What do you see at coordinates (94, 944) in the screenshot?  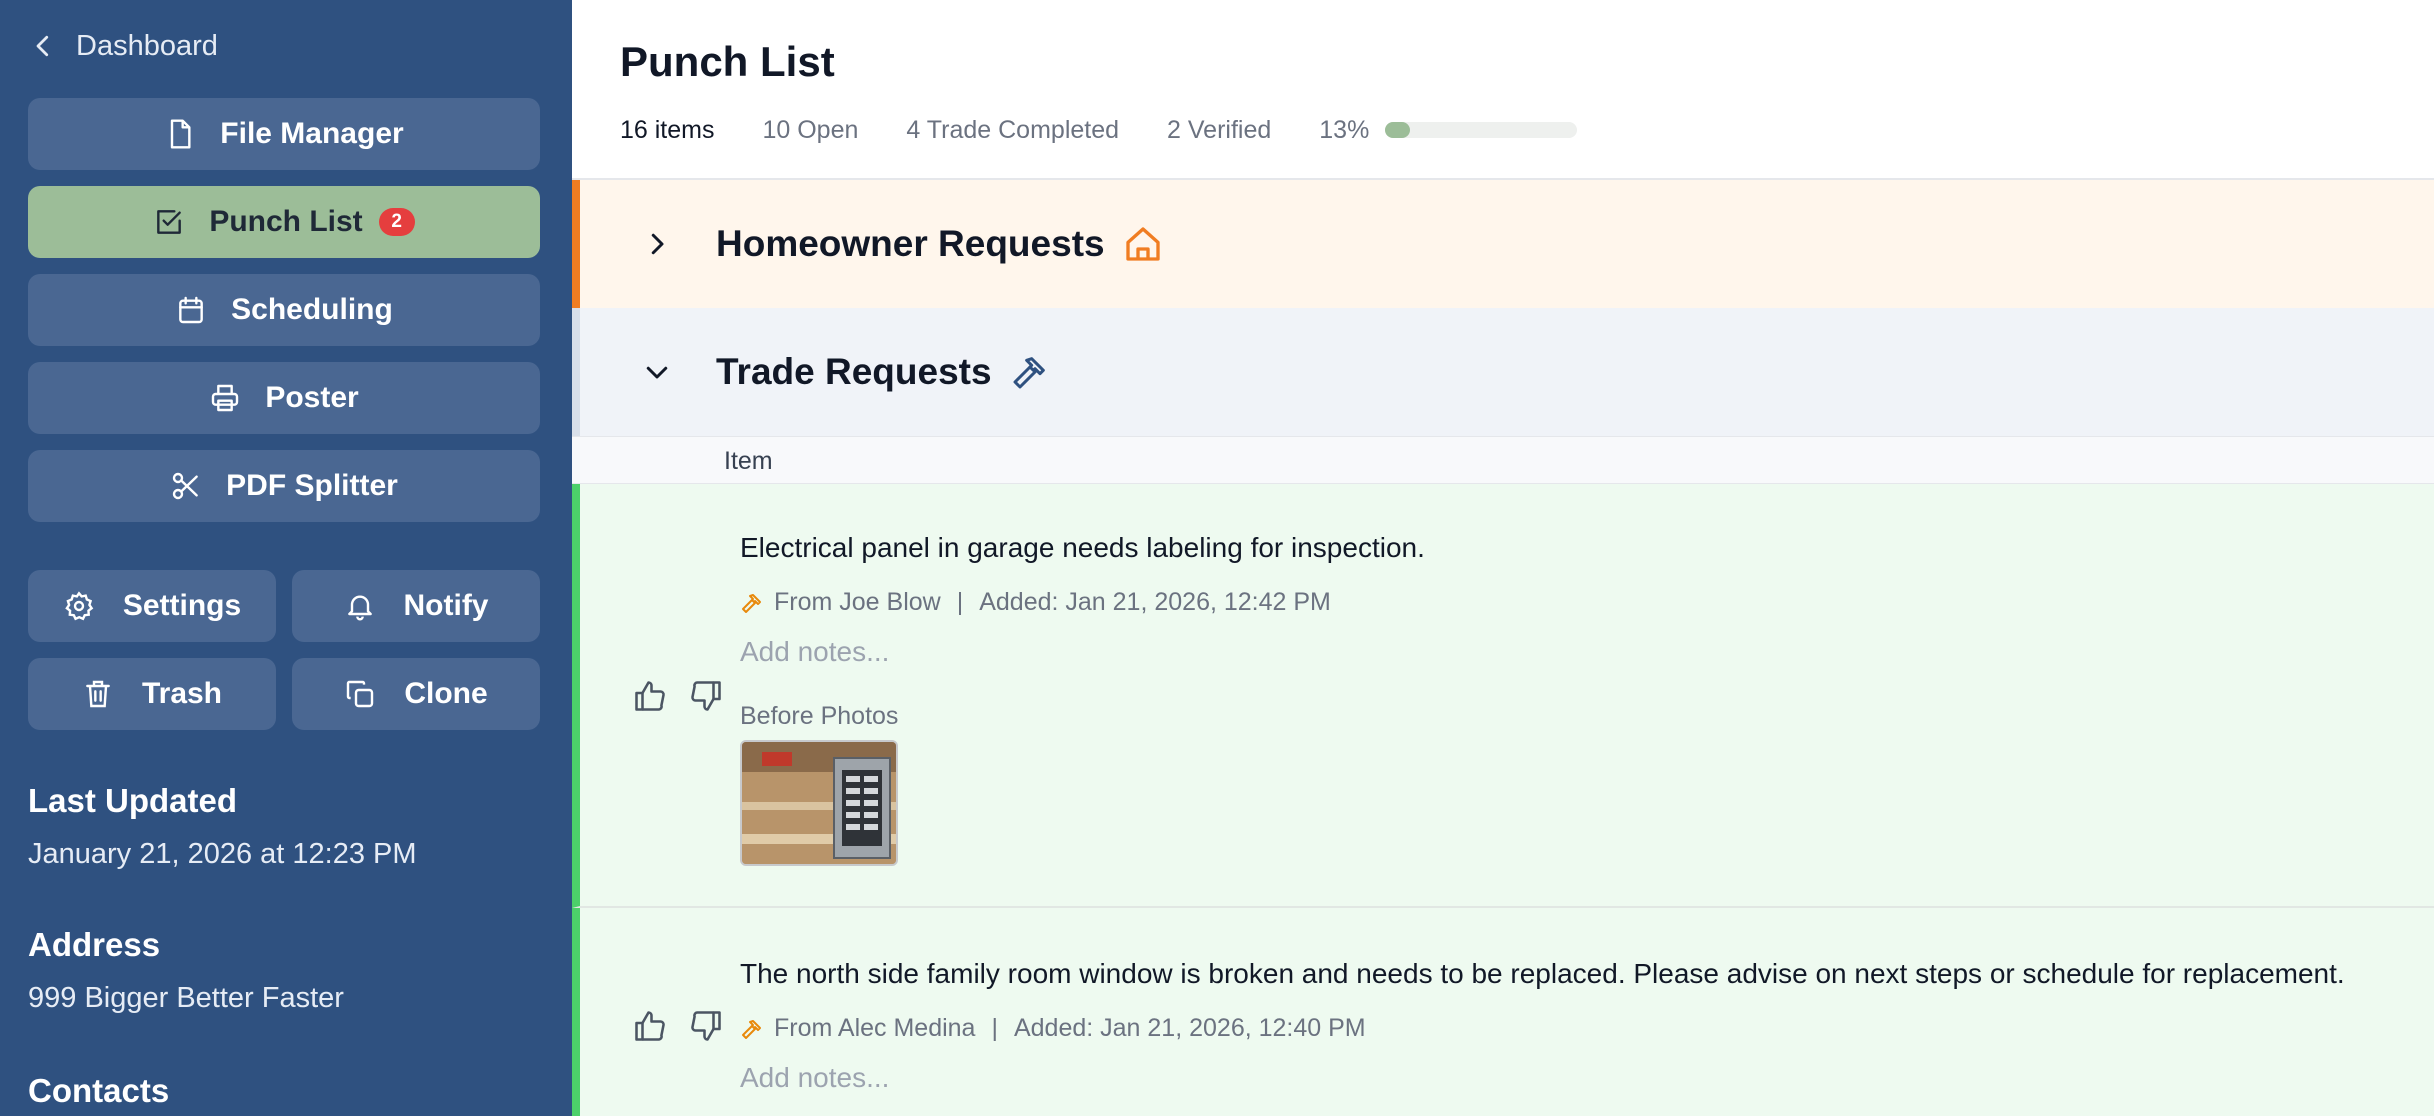 I see `address-heading: Address` at bounding box center [94, 944].